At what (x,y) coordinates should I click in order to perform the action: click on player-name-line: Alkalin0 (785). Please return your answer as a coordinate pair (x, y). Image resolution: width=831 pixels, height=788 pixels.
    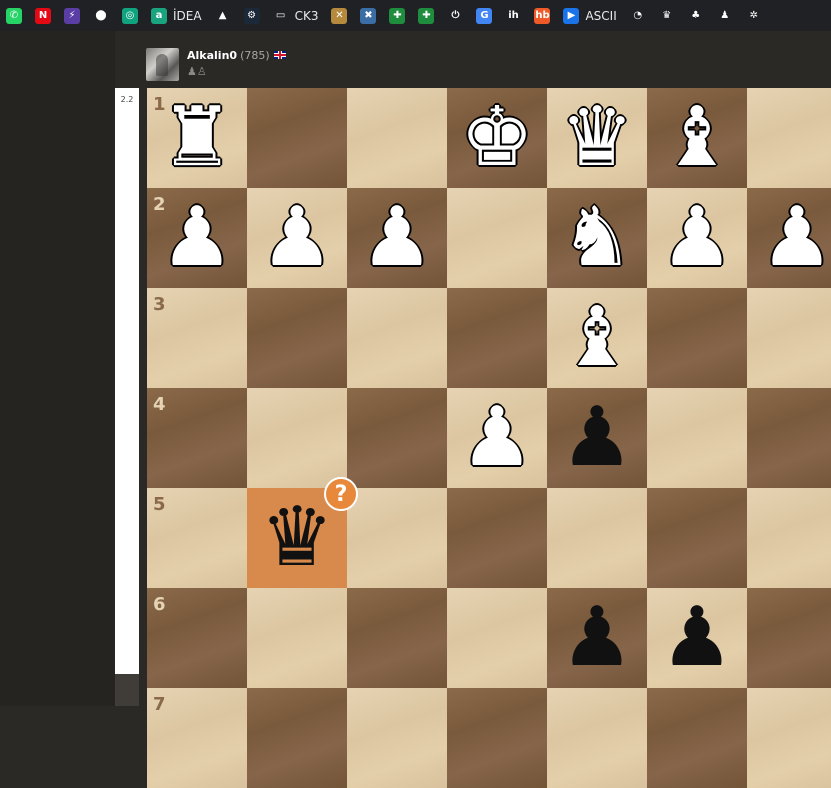
    Looking at the image, I should click on (236, 55).